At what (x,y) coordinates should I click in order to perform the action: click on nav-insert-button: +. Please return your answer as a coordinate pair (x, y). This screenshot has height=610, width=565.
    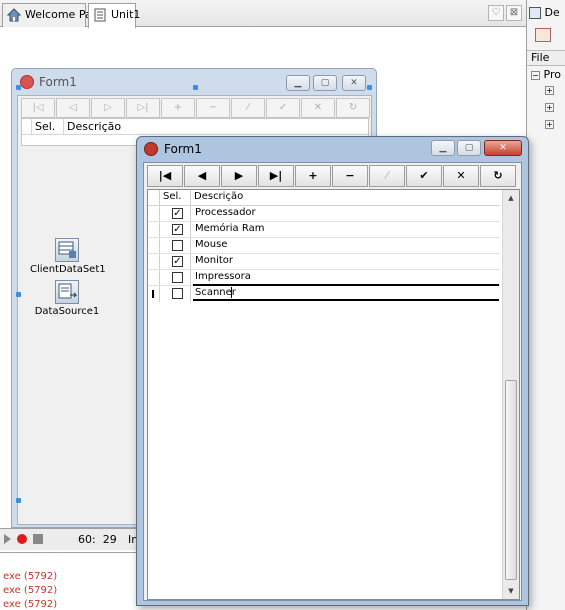
    Looking at the image, I should click on (313, 176).